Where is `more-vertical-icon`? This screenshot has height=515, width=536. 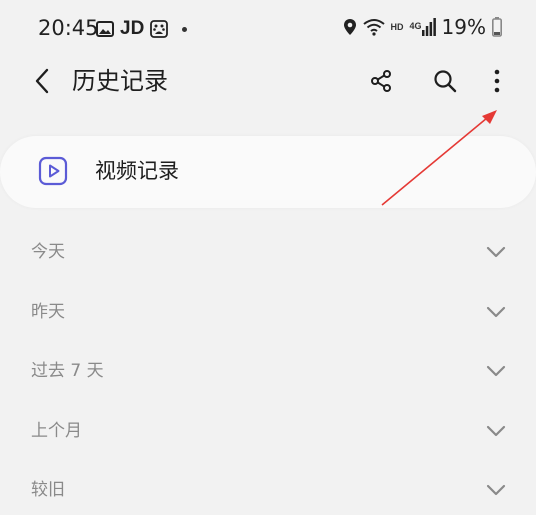
more-vertical-icon is located at coordinates (497, 81).